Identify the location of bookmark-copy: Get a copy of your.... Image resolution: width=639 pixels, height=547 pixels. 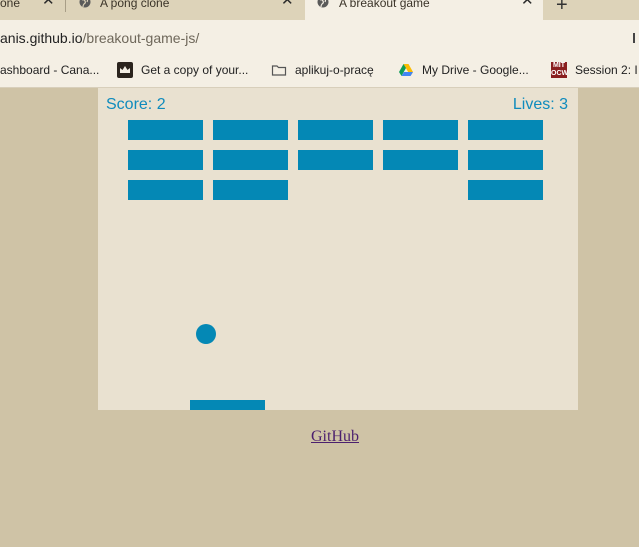
(194, 70).